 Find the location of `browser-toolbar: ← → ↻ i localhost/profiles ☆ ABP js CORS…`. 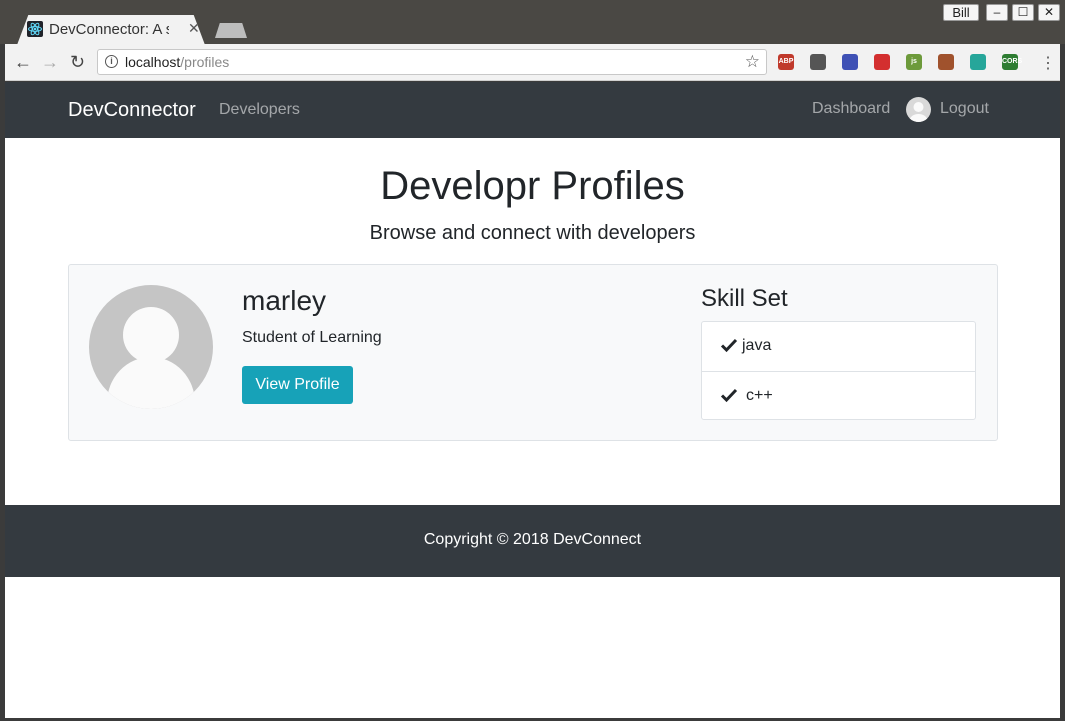

browser-toolbar: ← → ↻ i localhost/profiles ☆ ABP js CORS… is located at coordinates (532, 62).